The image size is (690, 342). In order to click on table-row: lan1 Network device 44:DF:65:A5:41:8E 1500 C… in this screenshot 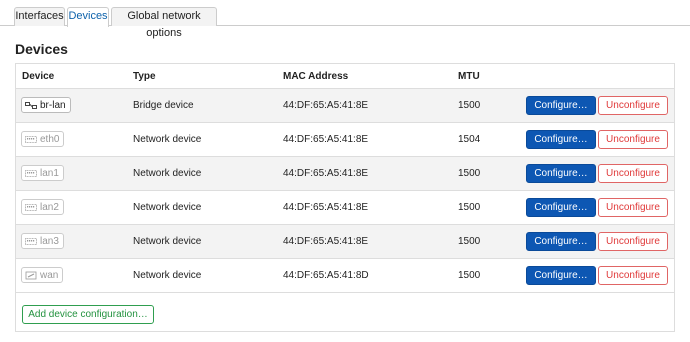, I will do `click(345, 174)`.